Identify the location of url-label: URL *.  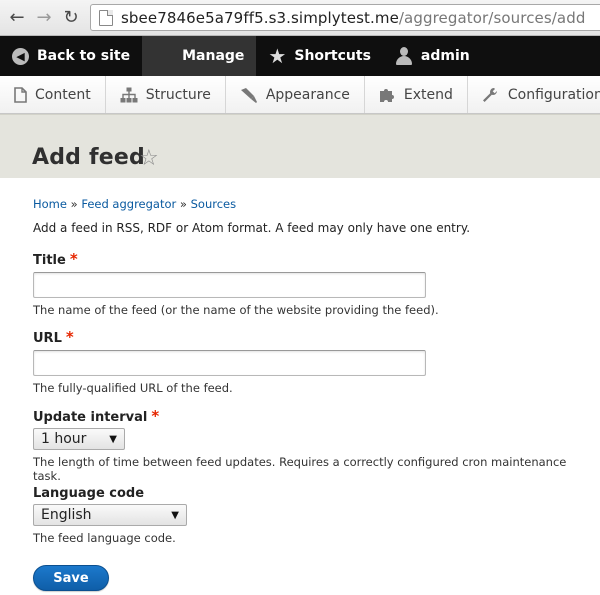
(313, 337).